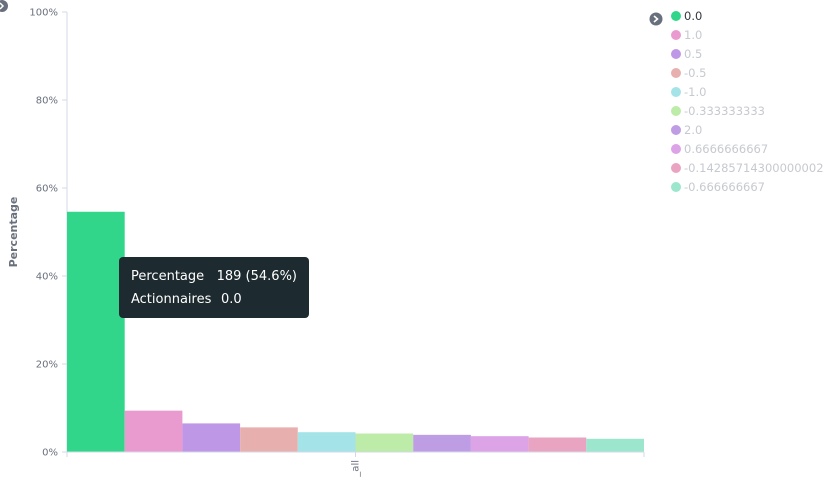 This screenshot has height=484, width=825. I want to click on legend-item: -0.333333333, so click(718, 111).